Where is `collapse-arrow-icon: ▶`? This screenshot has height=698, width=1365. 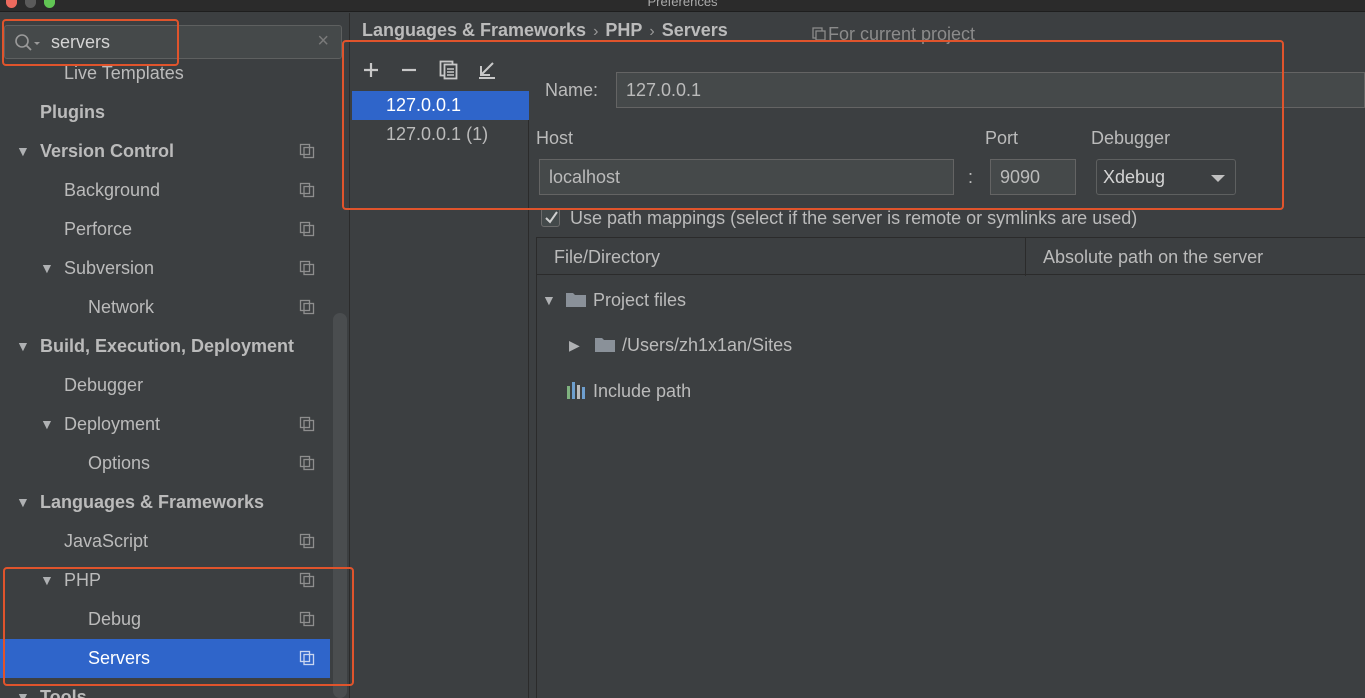 collapse-arrow-icon: ▶ is located at coordinates (574, 345).